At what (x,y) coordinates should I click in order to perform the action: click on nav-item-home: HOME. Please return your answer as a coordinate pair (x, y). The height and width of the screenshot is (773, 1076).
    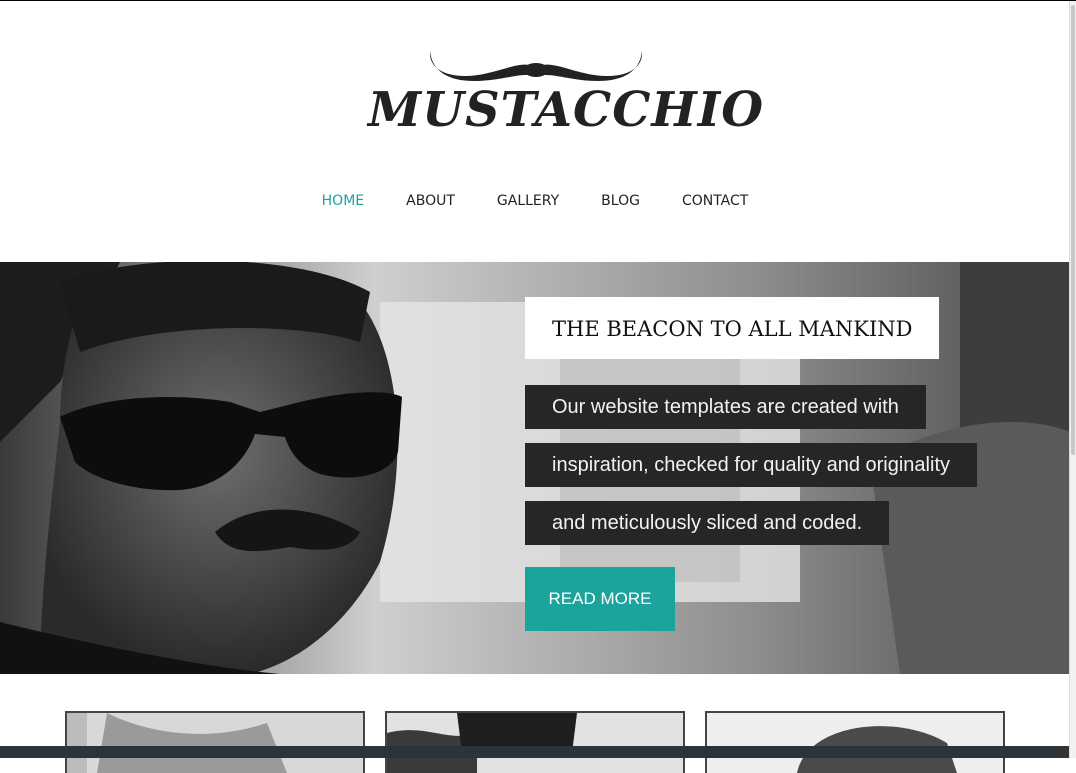
    Looking at the image, I should click on (343, 201).